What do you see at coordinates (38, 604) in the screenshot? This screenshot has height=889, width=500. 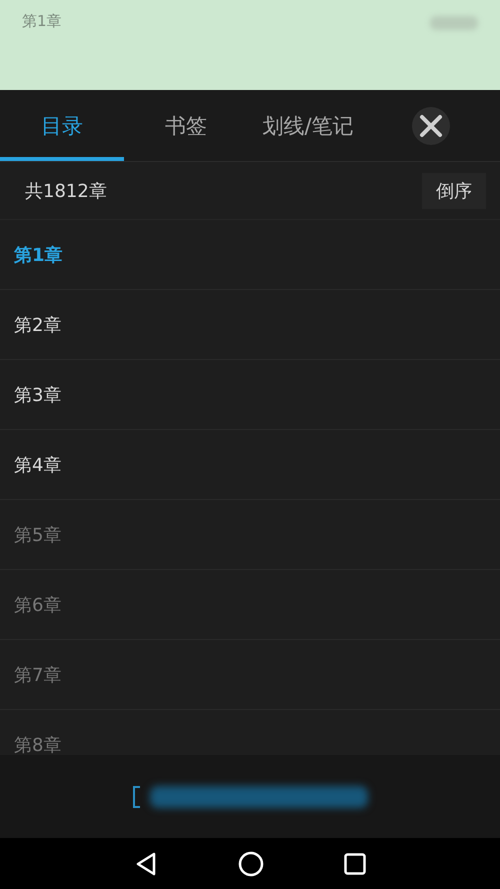 I see `chapter-item: 第6章` at bounding box center [38, 604].